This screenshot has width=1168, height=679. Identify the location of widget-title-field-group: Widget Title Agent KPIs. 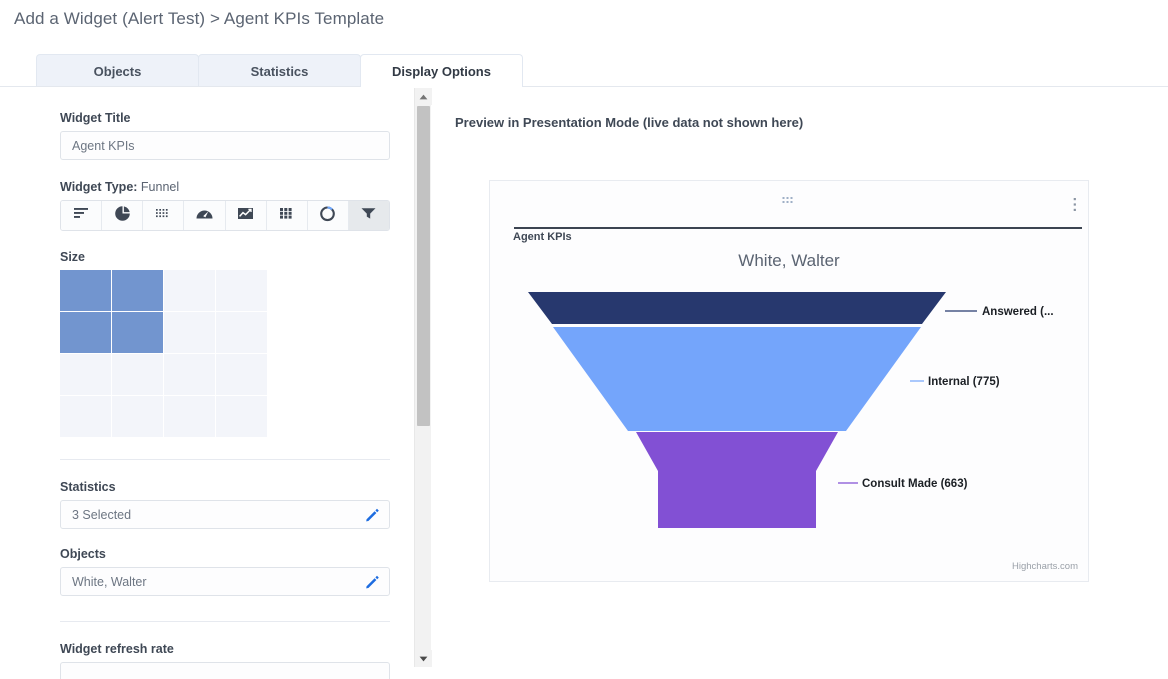
(225, 135).